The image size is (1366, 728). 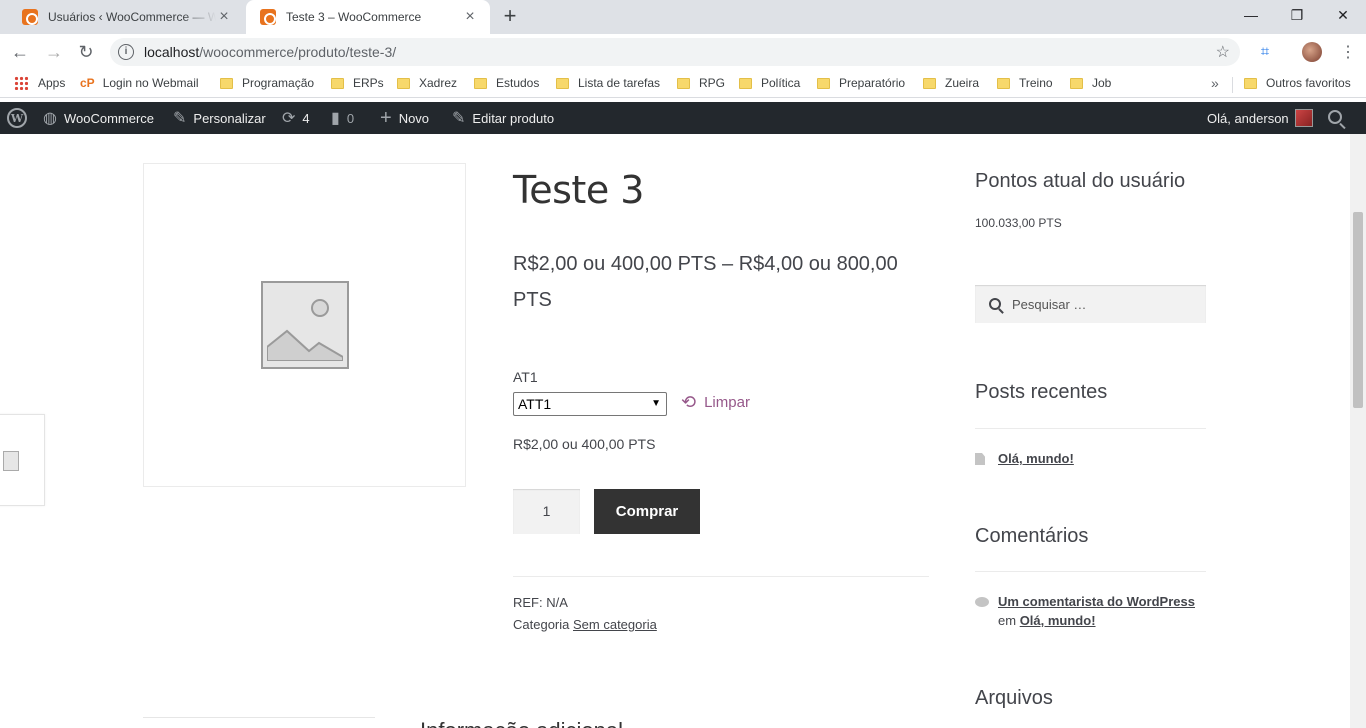 I want to click on forward-arrow-icon: →, so click(x=54, y=52).